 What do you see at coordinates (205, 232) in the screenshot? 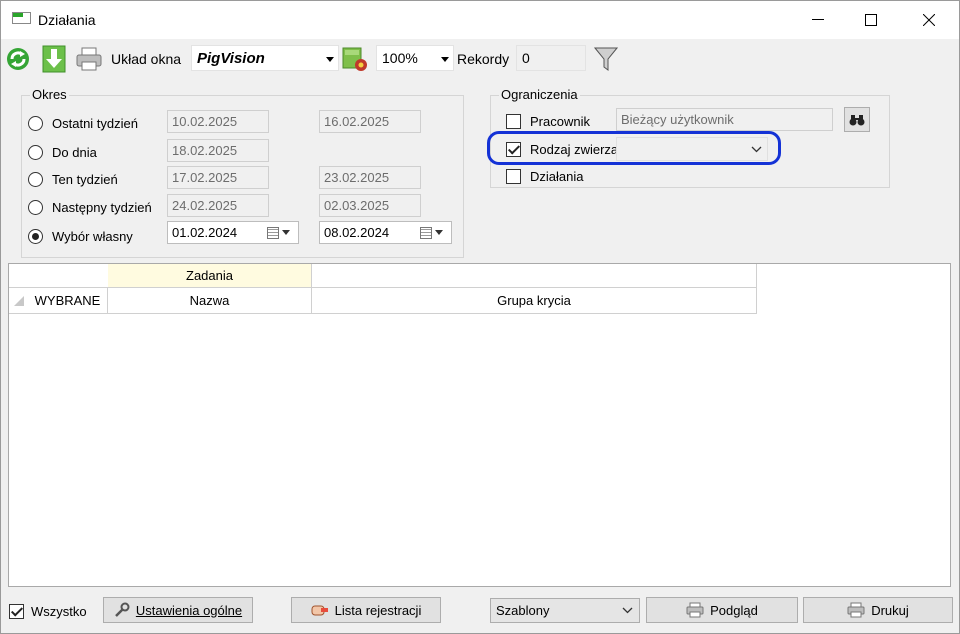
I see `custom-from-value: 01.02.2024` at bounding box center [205, 232].